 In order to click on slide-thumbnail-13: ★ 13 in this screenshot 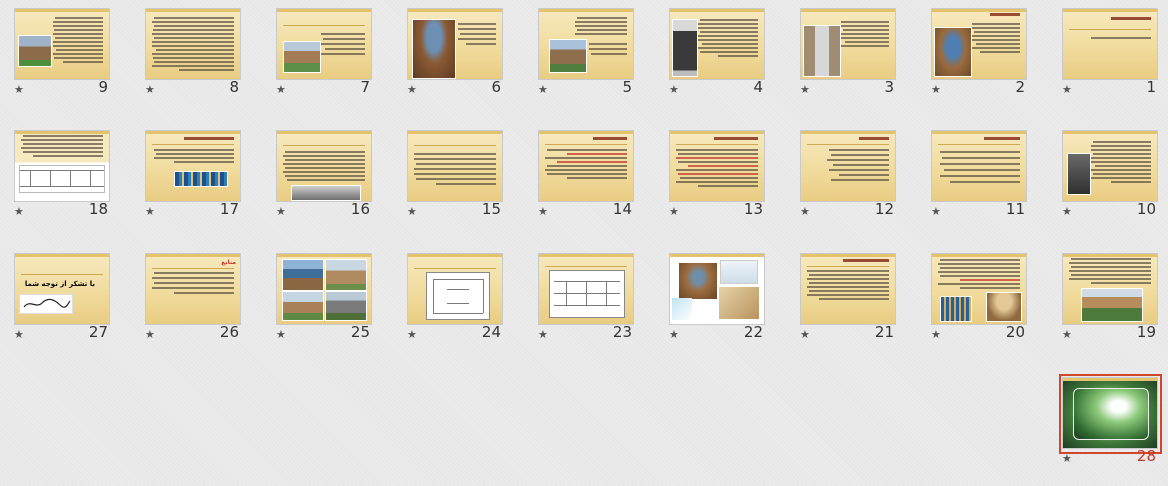, I will do `click(717, 180)`.